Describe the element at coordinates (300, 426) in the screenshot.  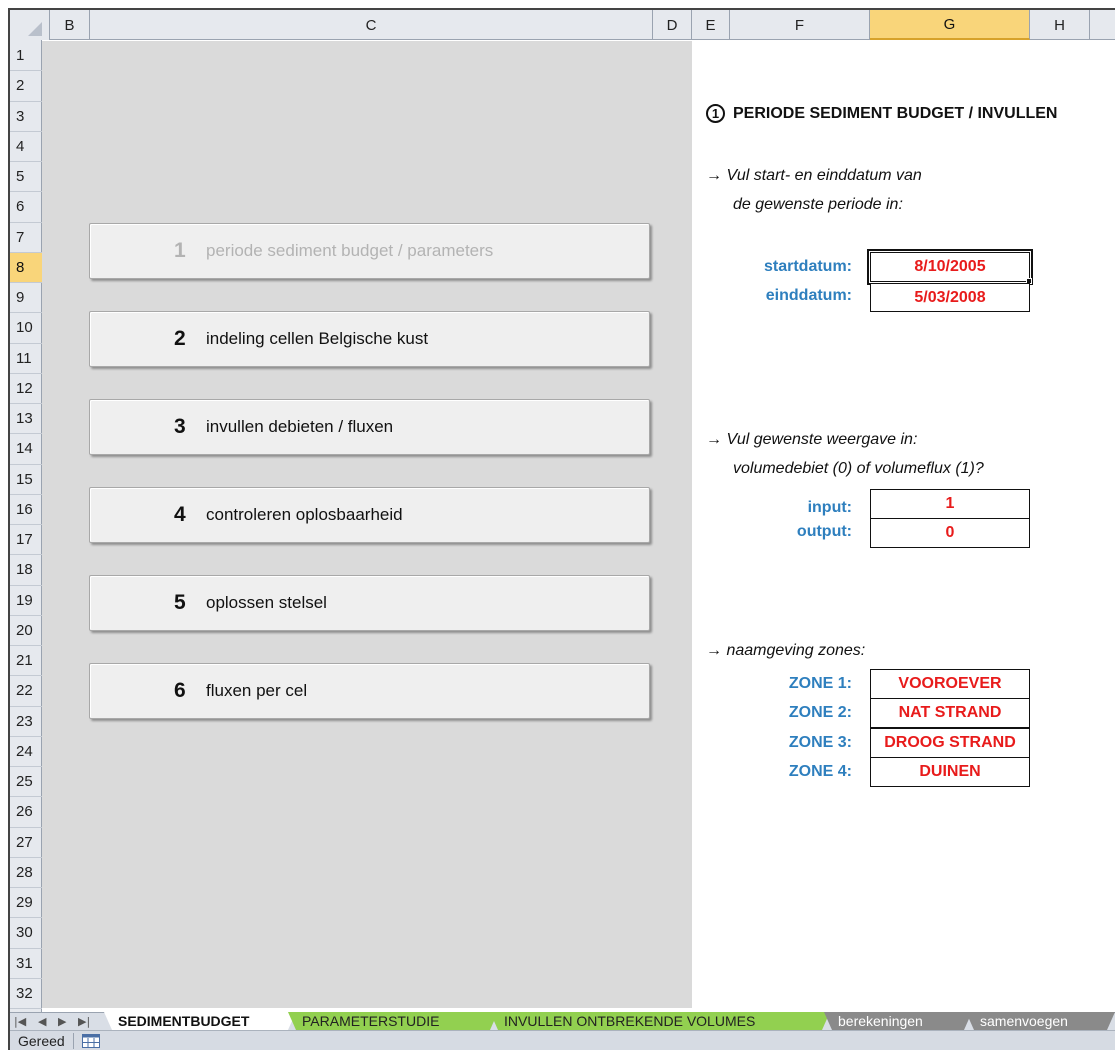
I see `nav-button-label: invullen debieten / fluxen` at that location.